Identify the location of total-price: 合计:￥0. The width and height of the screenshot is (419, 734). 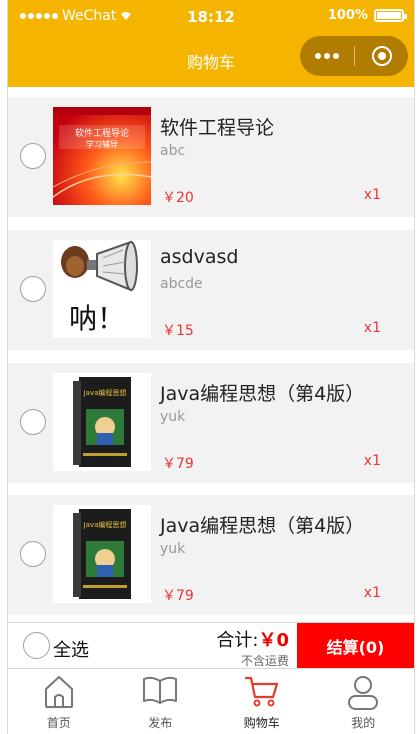
(252, 639).